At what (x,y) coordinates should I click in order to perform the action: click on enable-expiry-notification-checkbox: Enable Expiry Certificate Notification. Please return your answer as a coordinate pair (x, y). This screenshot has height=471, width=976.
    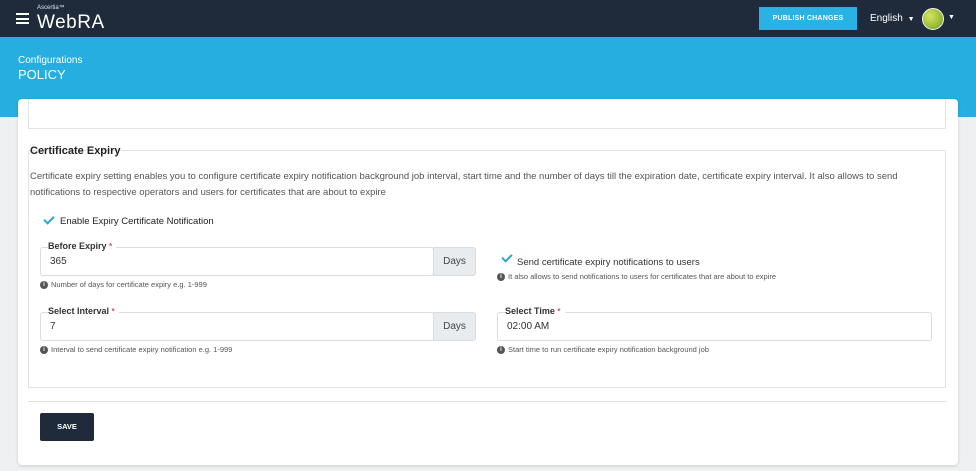
    Looking at the image, I should click on (137, 221).